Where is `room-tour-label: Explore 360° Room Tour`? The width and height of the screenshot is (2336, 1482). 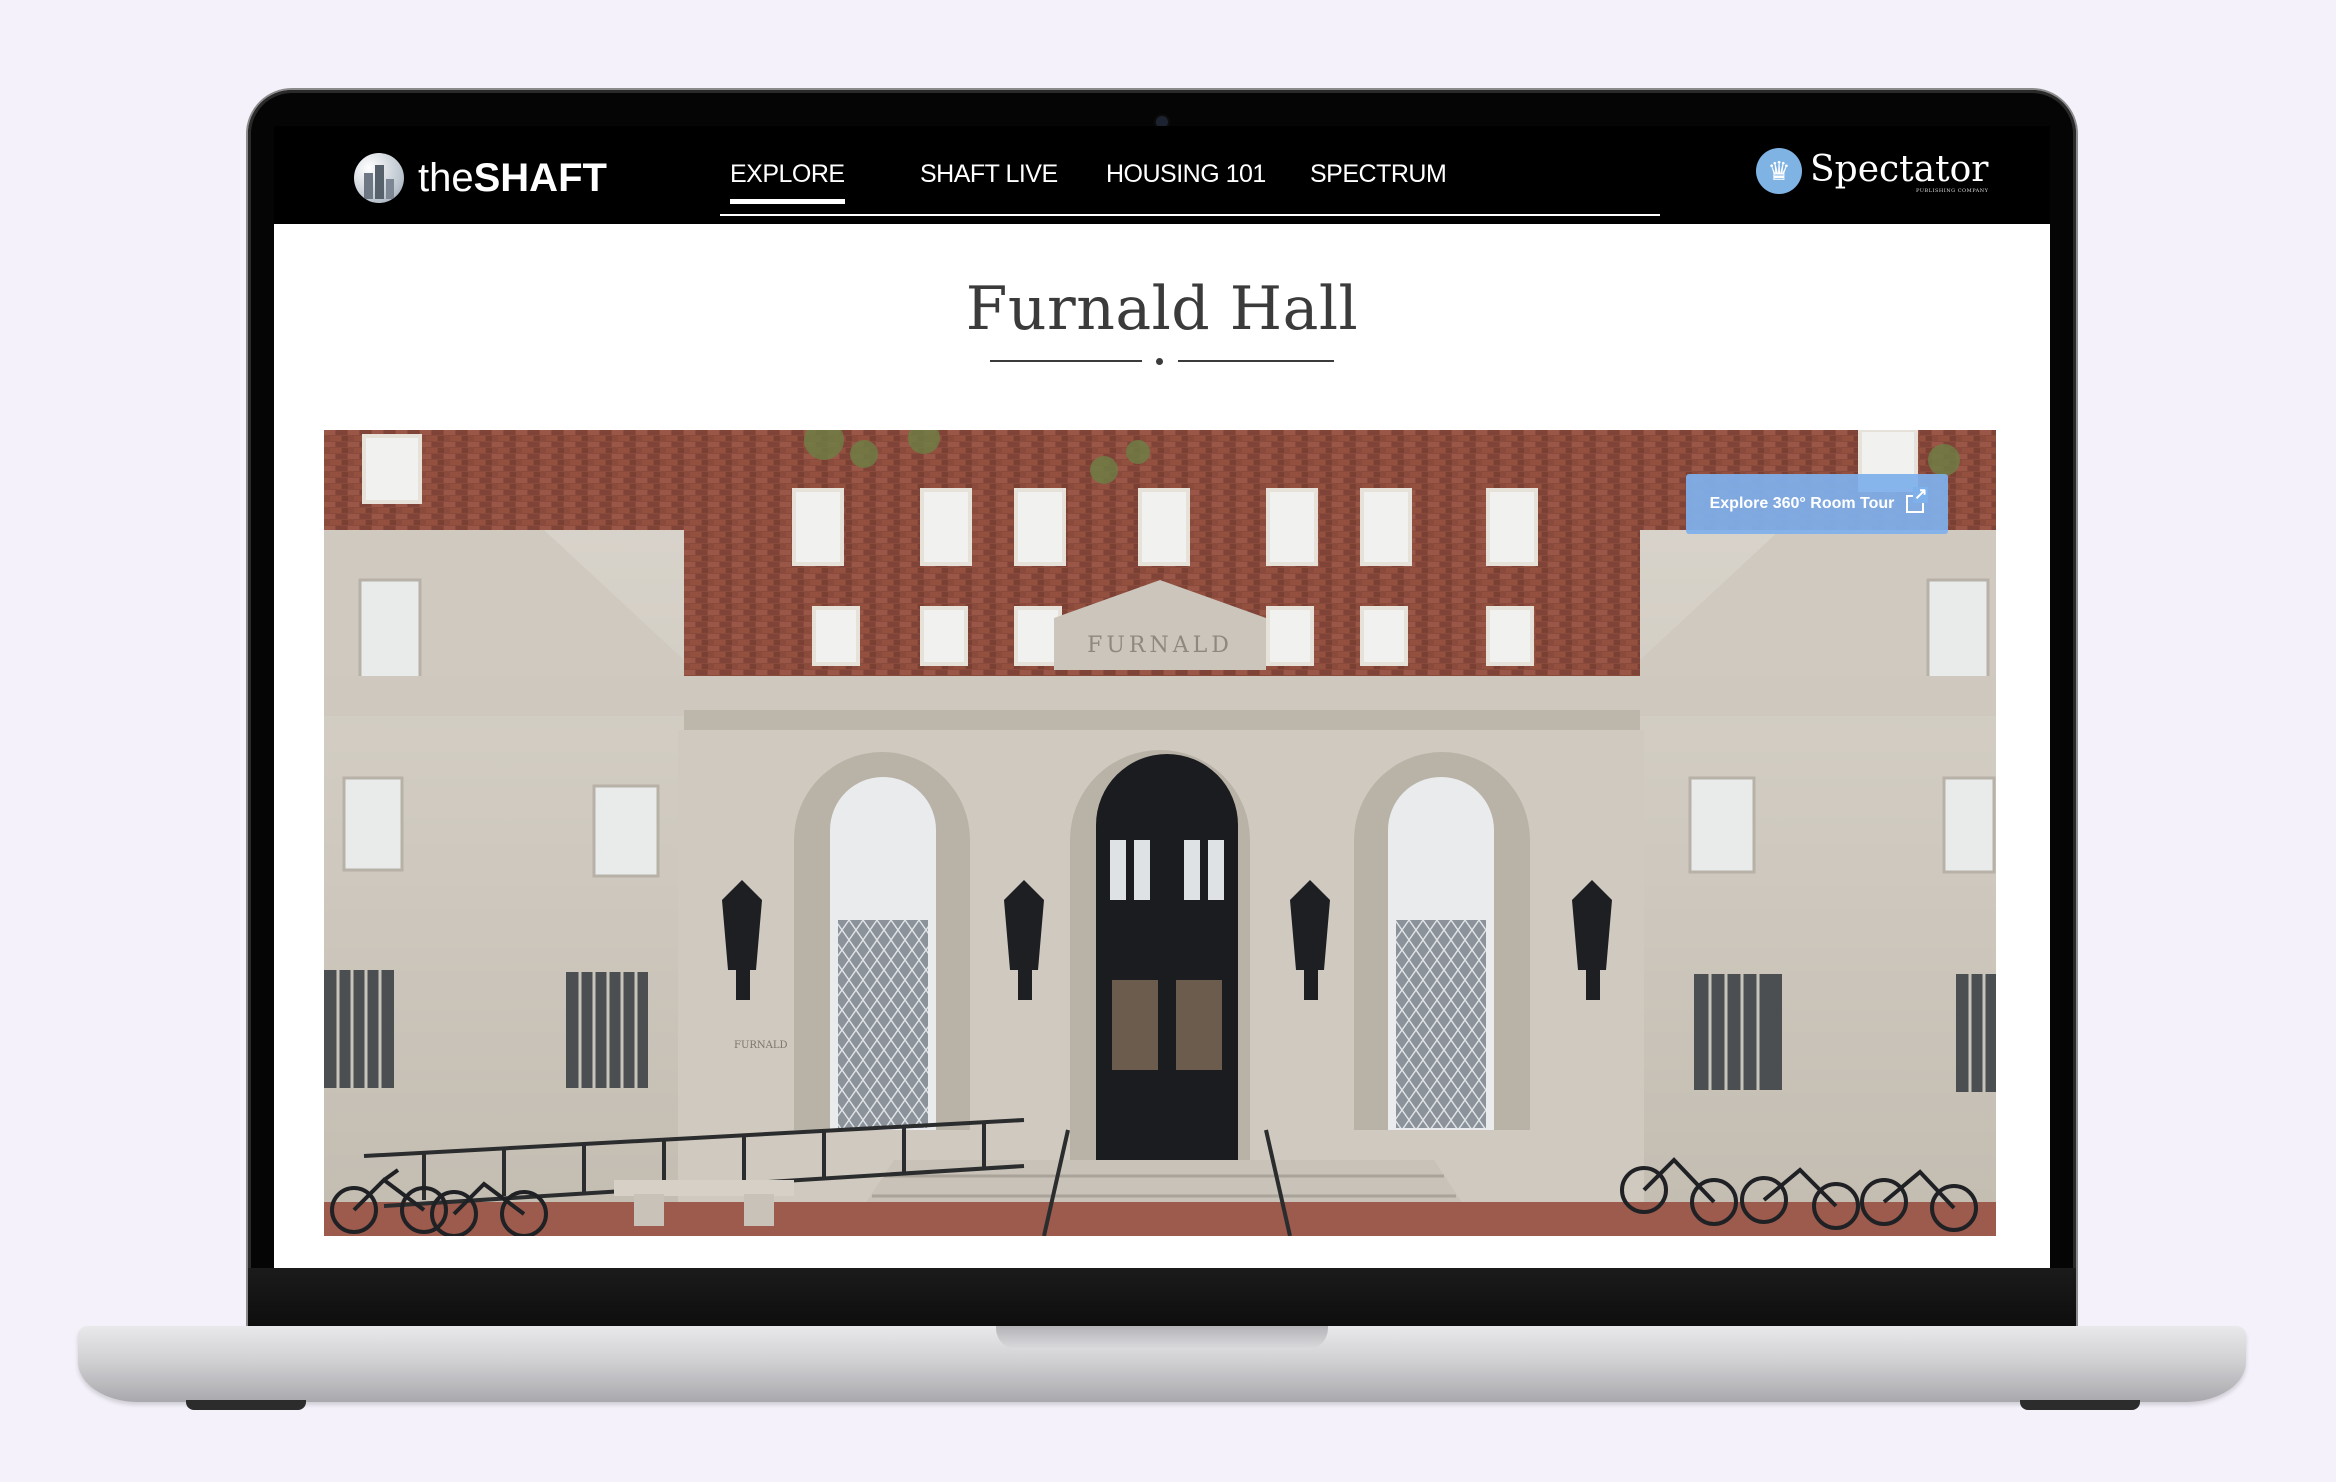 room-tour-label: Explore 360° Room Tour is located at coordinates (1802, 503).